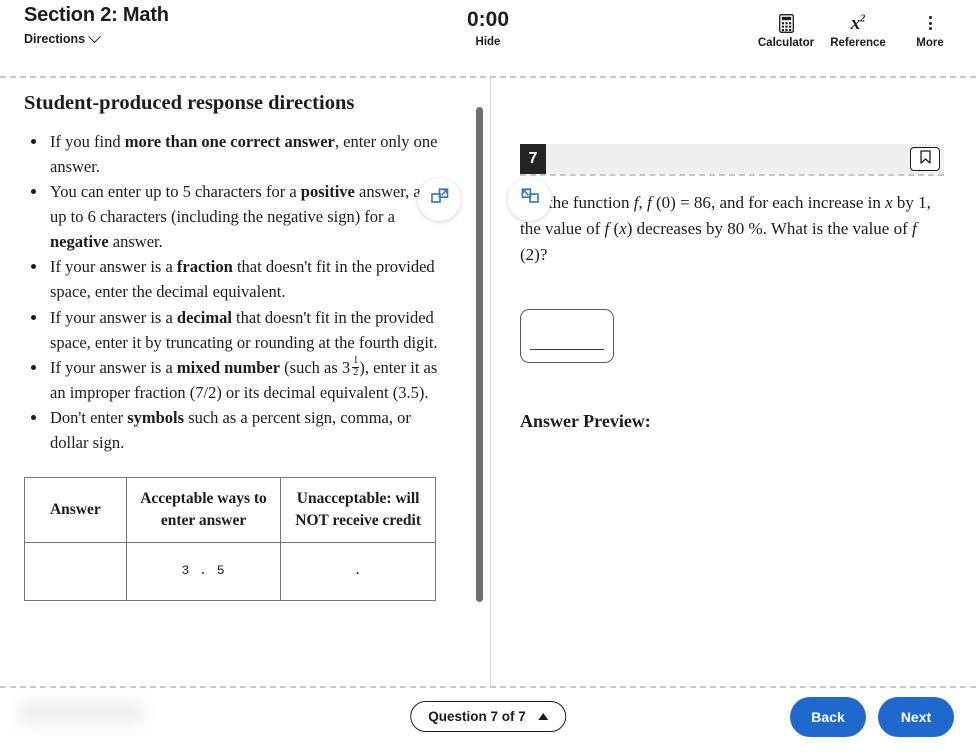 The image size is (976, 756). What do you see at coordinates (680, 228) in the screenshot?
I see `stem-text: decreases by` at bounding box center [680, 228].